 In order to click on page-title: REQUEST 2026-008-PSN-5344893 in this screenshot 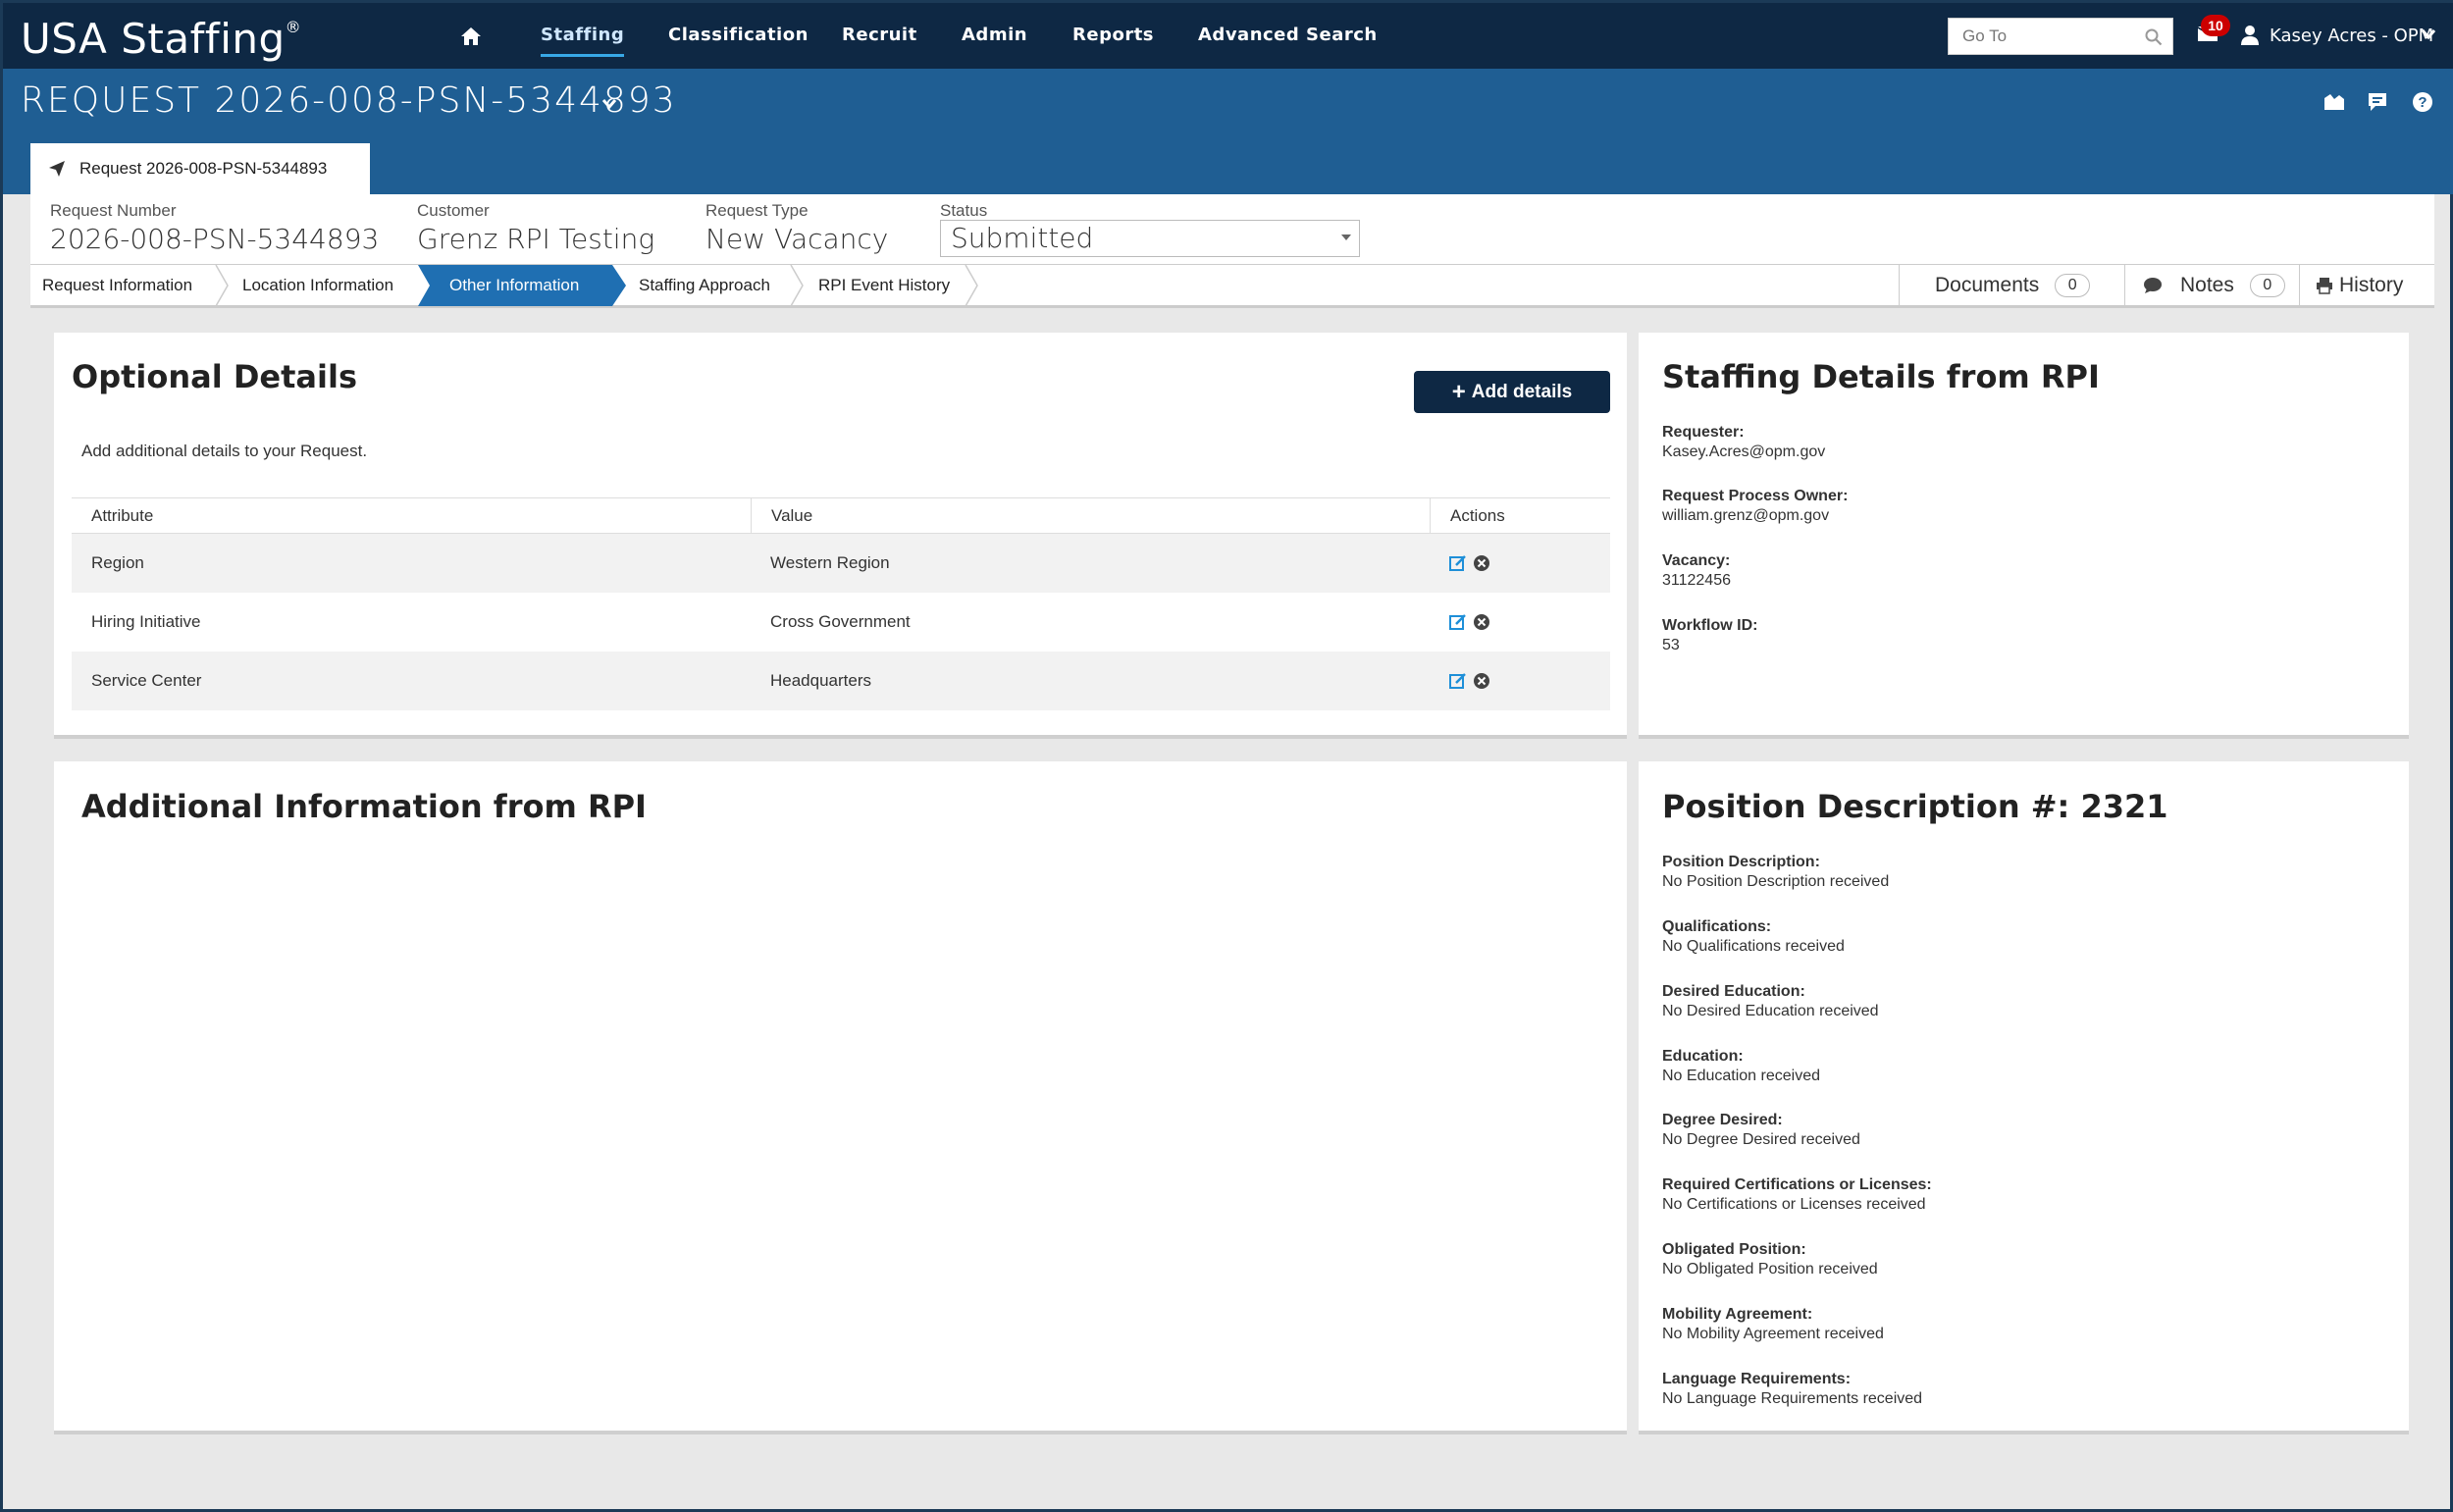, I will do `click(349, 100)`.